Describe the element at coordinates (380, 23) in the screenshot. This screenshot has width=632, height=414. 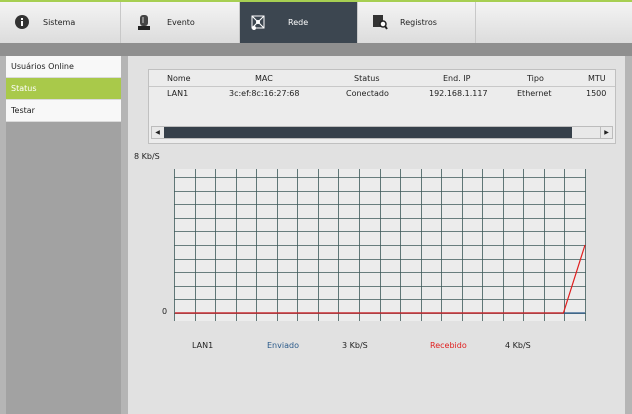
I see `magnifier-icon` at that location.